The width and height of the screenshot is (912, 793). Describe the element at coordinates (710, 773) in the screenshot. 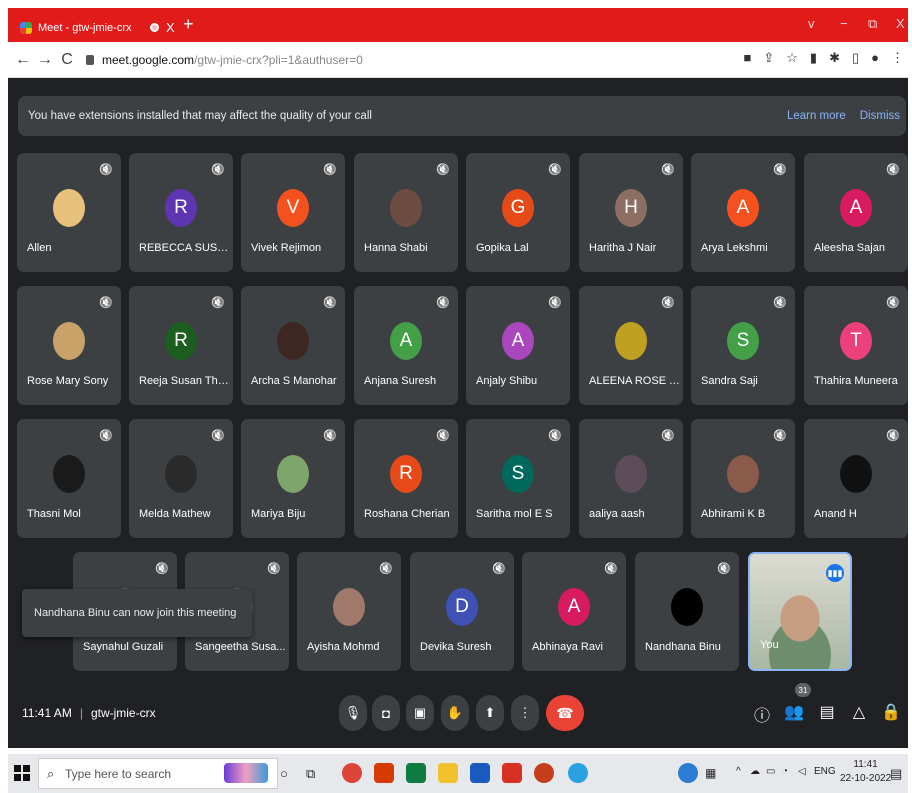

I see `tablet-icon: ▦` at that location.